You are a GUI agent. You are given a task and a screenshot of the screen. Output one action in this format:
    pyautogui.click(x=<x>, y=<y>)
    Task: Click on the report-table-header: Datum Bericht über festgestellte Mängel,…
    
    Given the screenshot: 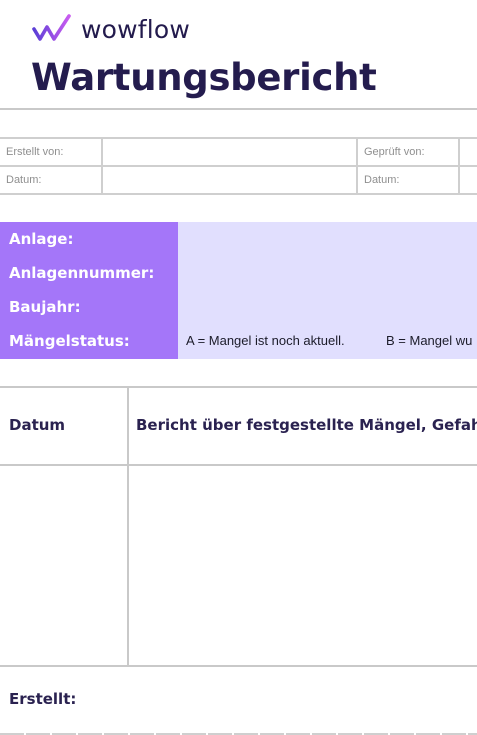 What is the action you would take?
    pyautogui.click(x=238, y=427)
    